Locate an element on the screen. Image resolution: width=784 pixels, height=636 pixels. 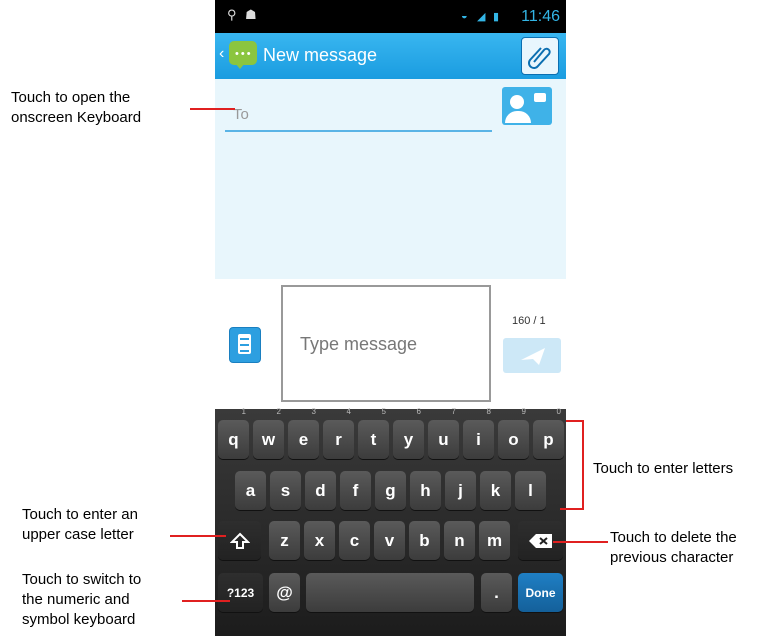
key-number-hint: 4 is located at coordinates (348, 411).